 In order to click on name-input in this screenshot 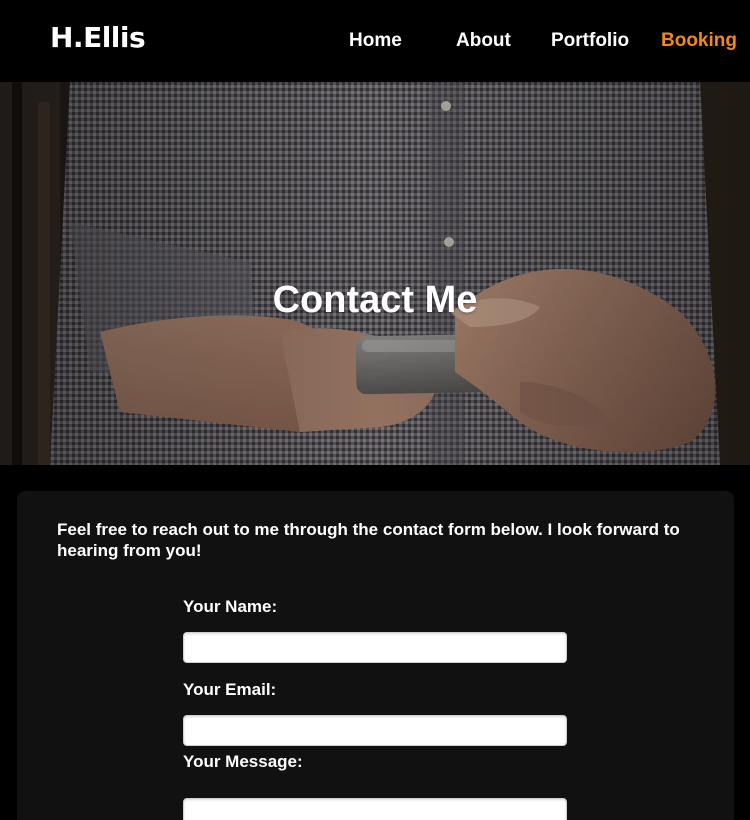, I will do `click(375, 647)`.